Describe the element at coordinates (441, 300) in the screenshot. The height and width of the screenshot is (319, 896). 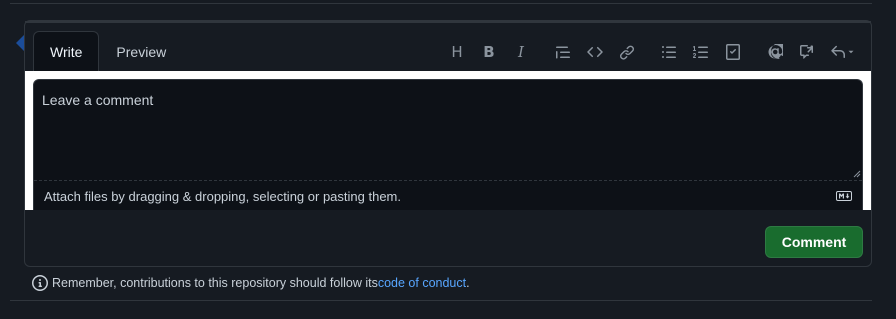
I see `timeline-bottom-border` at that location.